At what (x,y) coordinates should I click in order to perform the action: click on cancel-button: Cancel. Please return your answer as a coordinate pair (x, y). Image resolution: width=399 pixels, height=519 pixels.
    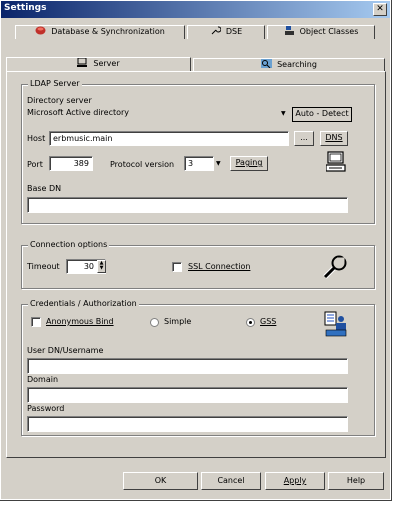
    Looking at the image, I should click on (231, 481).